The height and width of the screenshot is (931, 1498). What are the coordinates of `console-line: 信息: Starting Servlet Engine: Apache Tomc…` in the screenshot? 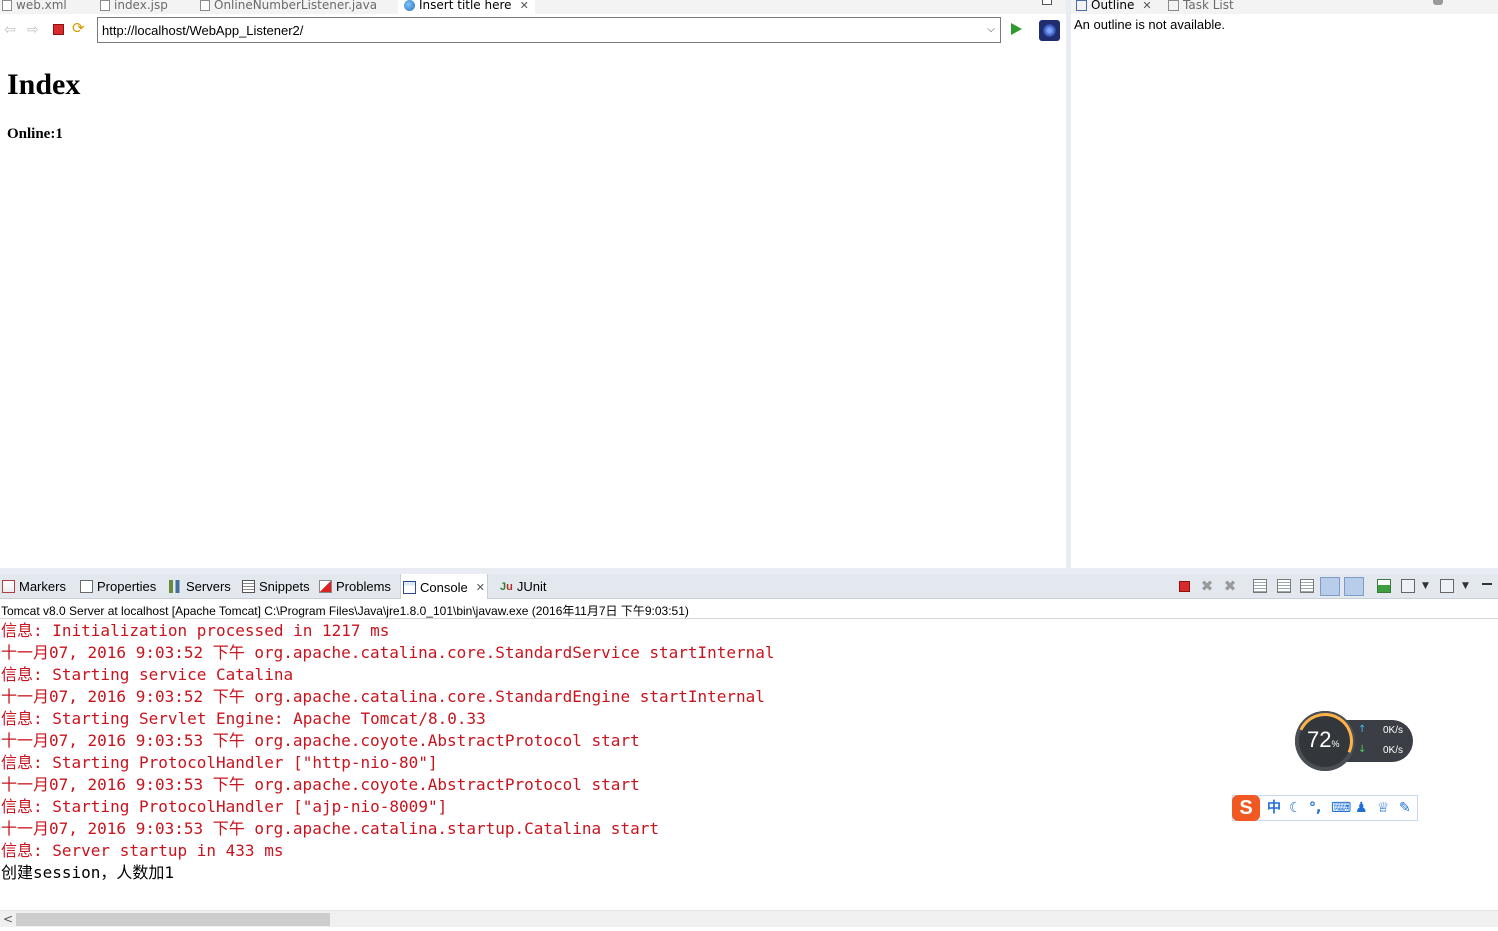 It's located at (243, 718).